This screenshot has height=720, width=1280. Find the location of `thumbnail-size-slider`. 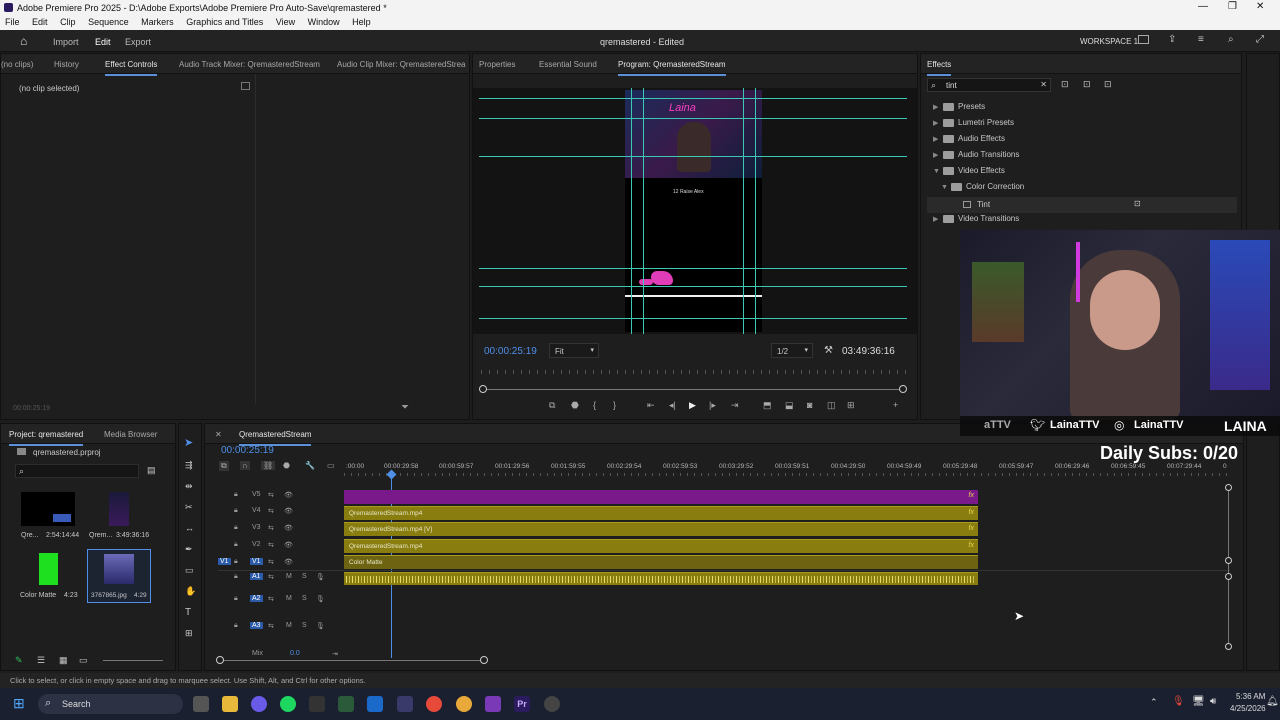

thumbnail-size-slider is located at coordinates (133, 660).